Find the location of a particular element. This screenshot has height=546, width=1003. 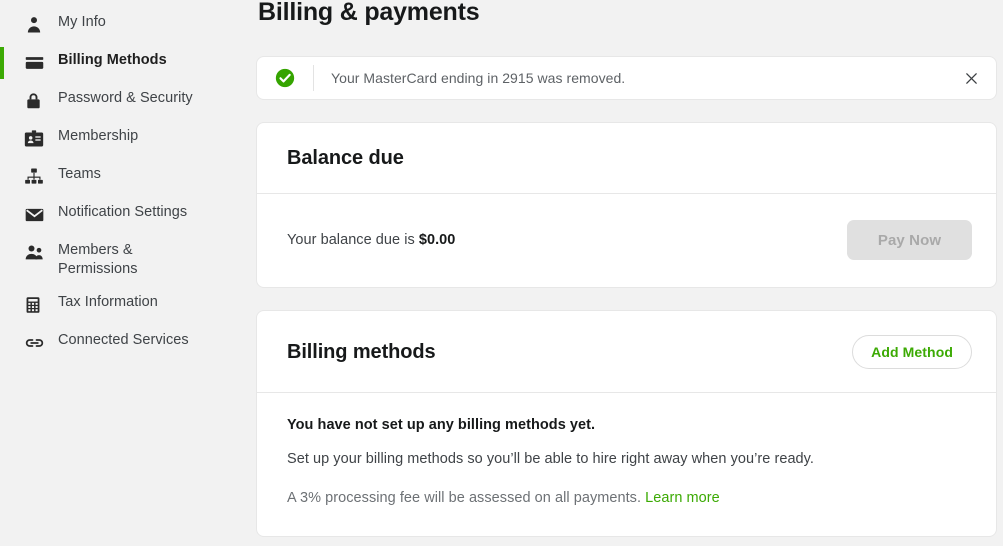

sidebar-item-password-security: Password & Security is located at coordinates (126, 101).